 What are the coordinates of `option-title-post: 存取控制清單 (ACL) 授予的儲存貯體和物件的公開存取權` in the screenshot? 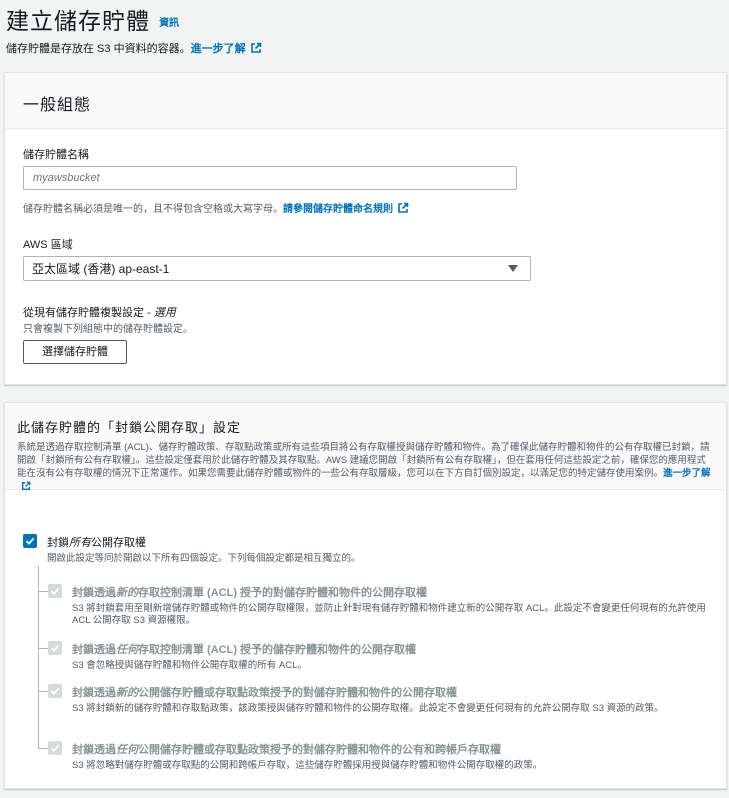 It's located at (277, 650).